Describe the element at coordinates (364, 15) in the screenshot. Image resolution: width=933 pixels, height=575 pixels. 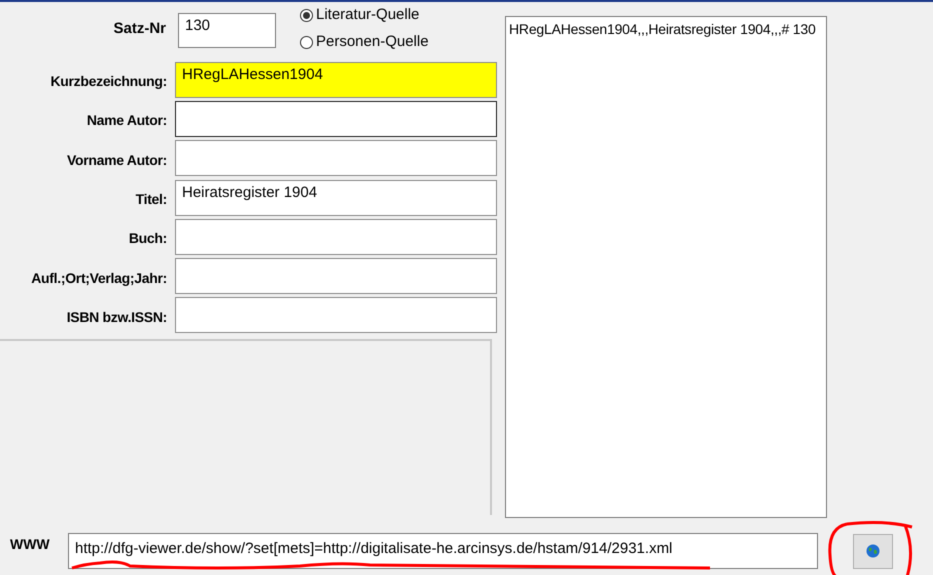
I see `source-type-radio: Literatur-Quelle` at that location.